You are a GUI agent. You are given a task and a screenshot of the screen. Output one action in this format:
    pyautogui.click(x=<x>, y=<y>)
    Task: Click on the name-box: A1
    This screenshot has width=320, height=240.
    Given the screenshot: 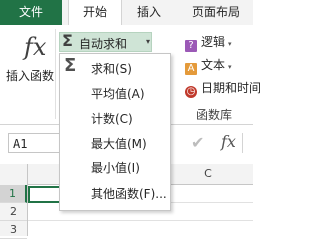 What is the action you would take?
    pyautogui.click(x=34, y=143)
    